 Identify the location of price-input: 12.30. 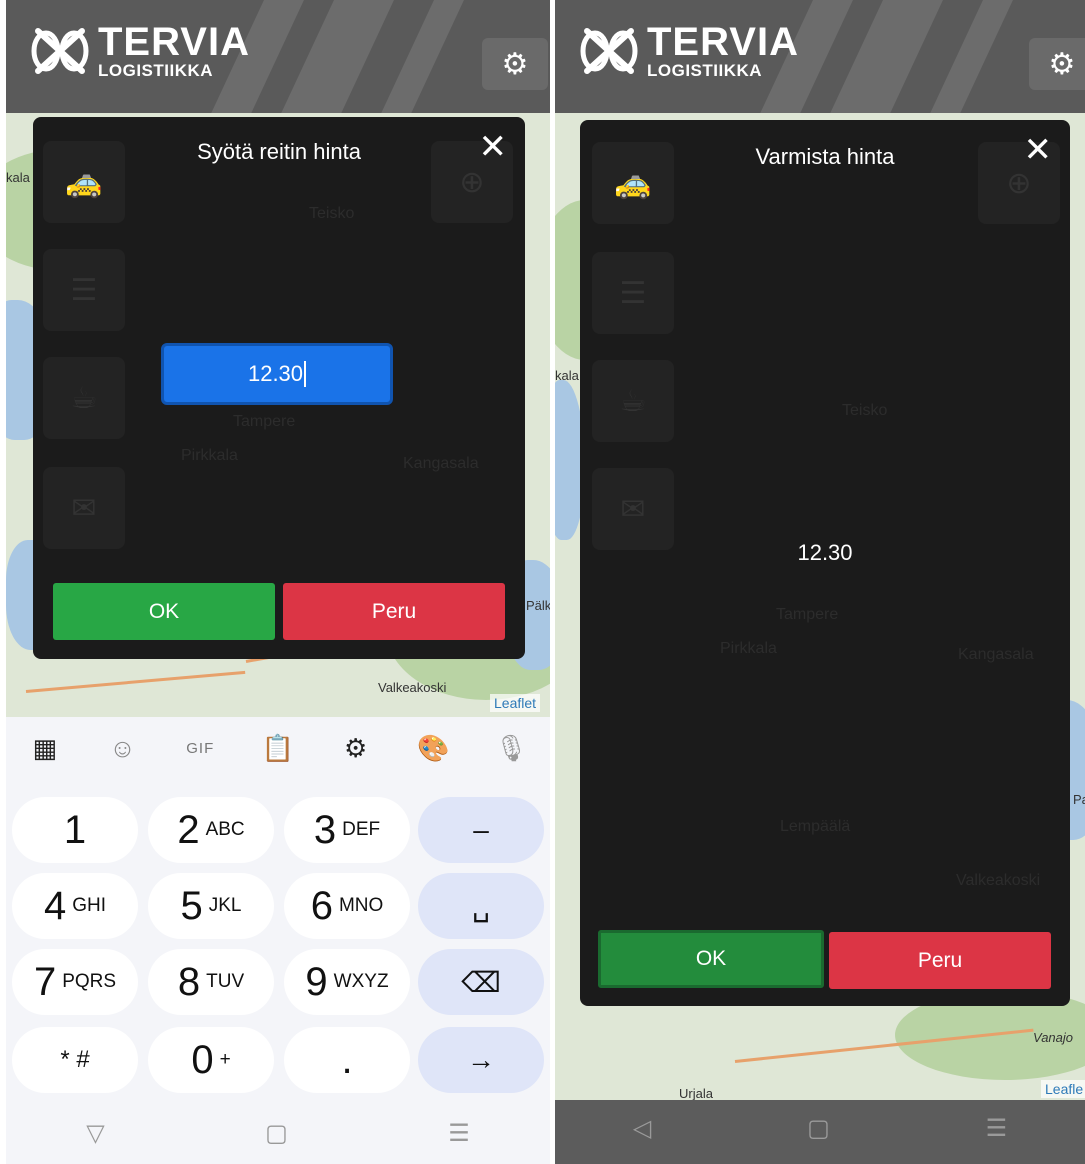
(277, 374).